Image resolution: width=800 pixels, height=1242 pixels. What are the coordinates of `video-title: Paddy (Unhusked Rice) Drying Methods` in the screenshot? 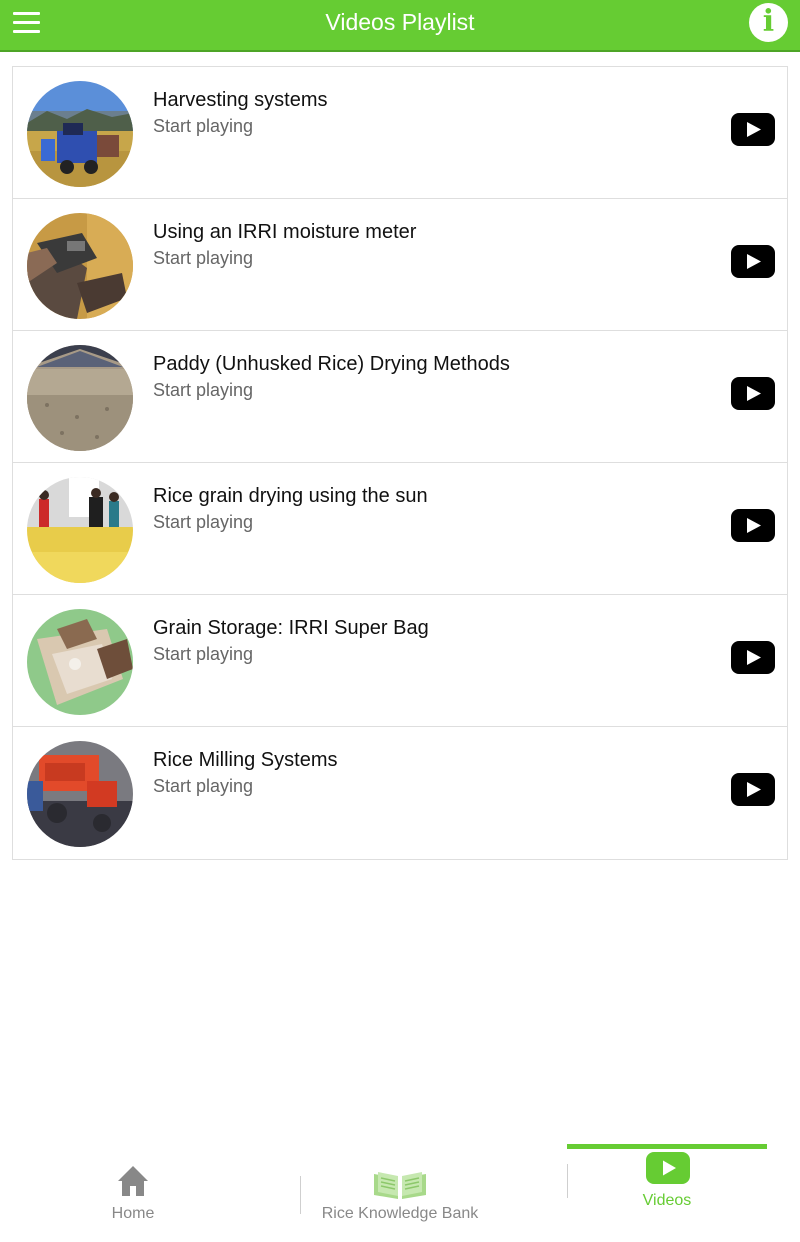 It's located at (331, 364).